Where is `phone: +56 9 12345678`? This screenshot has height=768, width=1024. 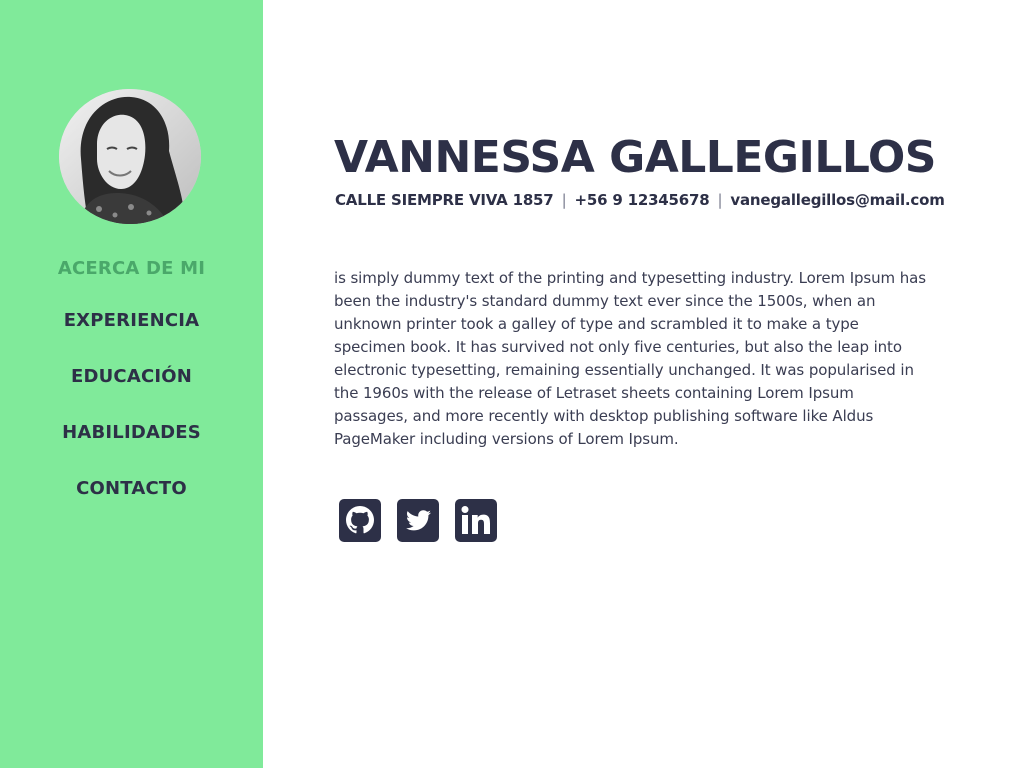 phone: +56 9 12345678 is located at coordinates (642, 200).